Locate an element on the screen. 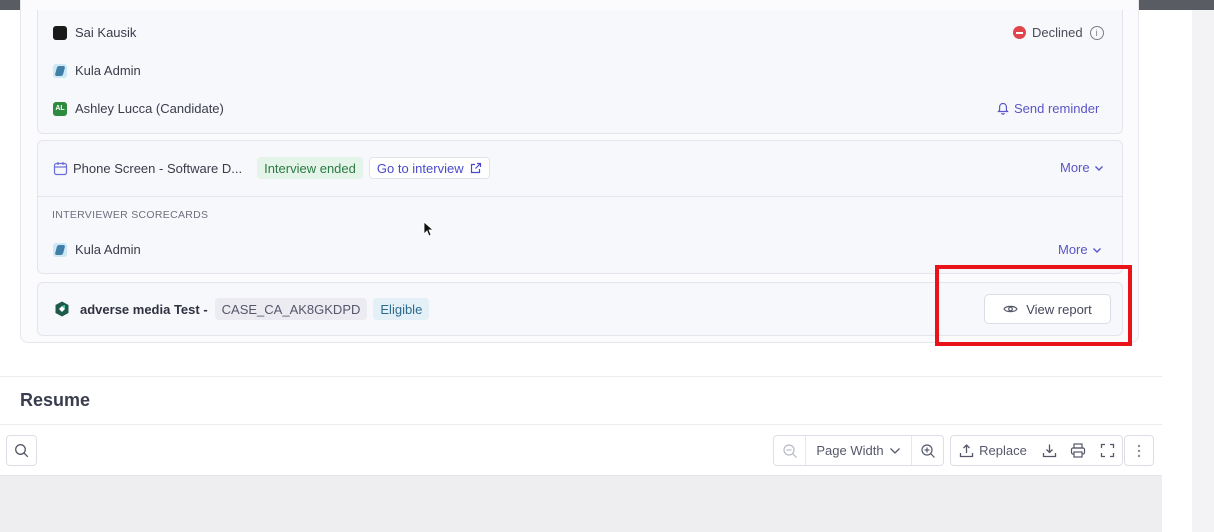 Image resolution: width=1214 pixels, height=532 pixels. participant-row: AL Ashley Lucca (Candidate) is located at coordinates (138, 108).